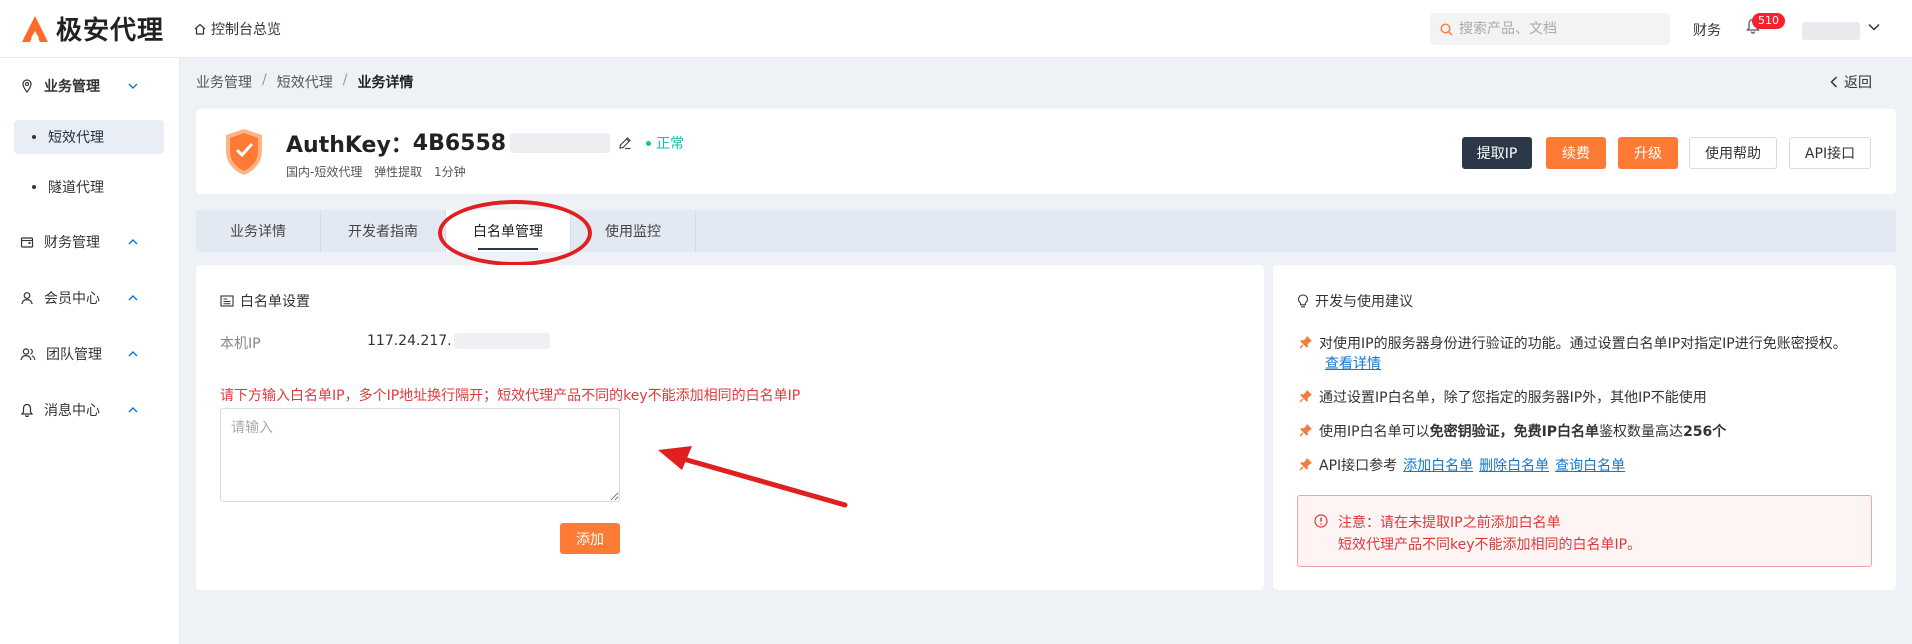  I want to click on sidebar-group-label: 团队管理, so click(74, 355).